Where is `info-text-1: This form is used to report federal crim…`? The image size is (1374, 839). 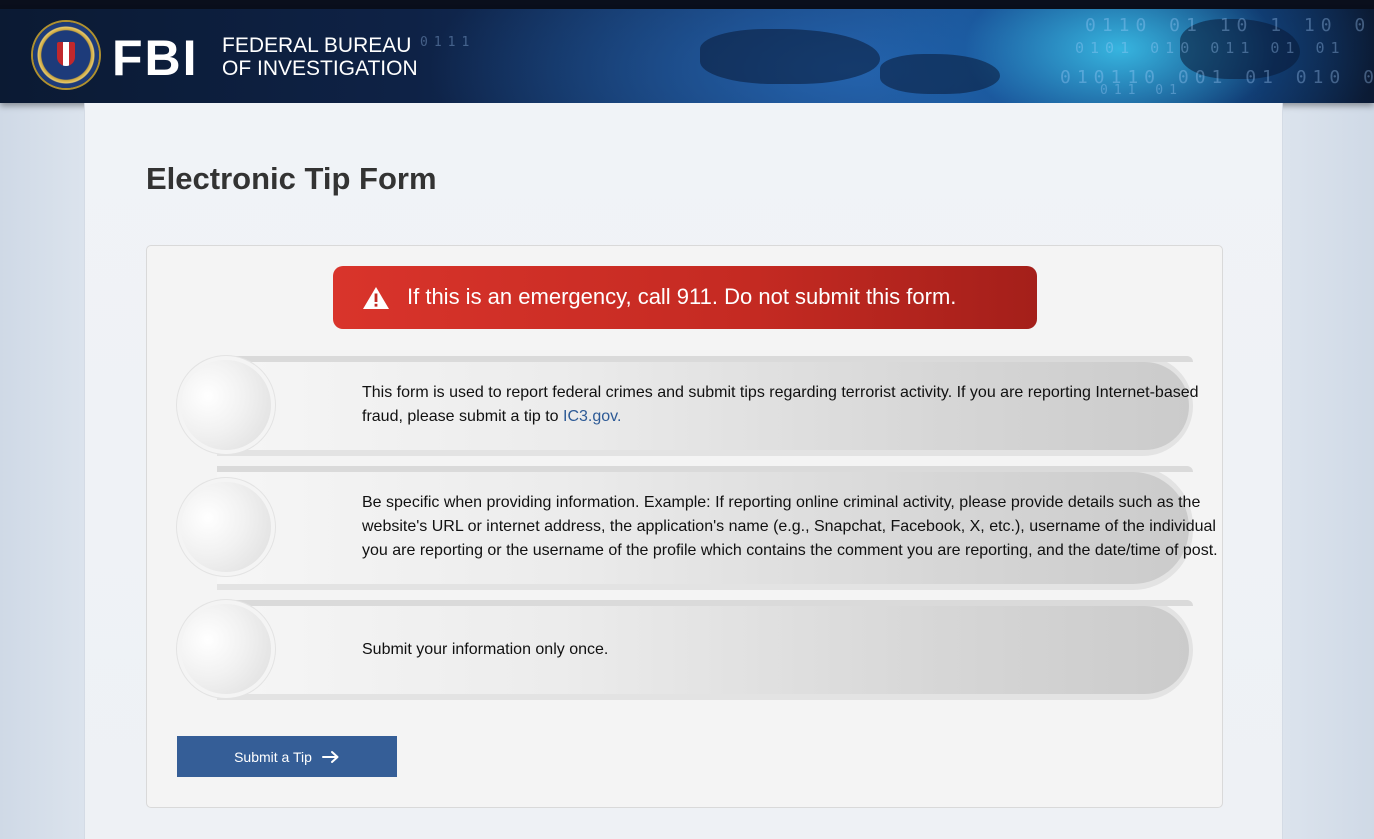
info-text-1: This form is used to report federal crim… is located at coordinates (797, 405).